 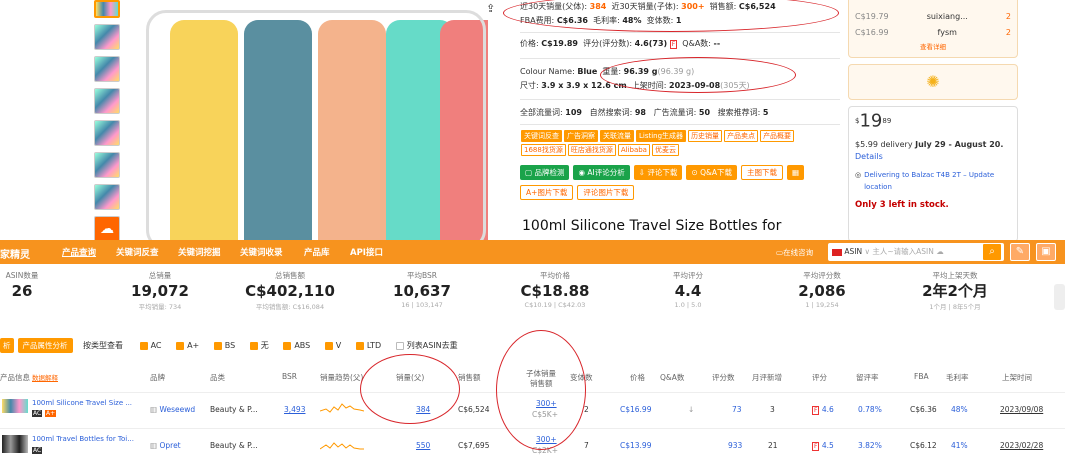 I want to click on search-input: 主人~请输入ASIN, so click(x=903, y=251).